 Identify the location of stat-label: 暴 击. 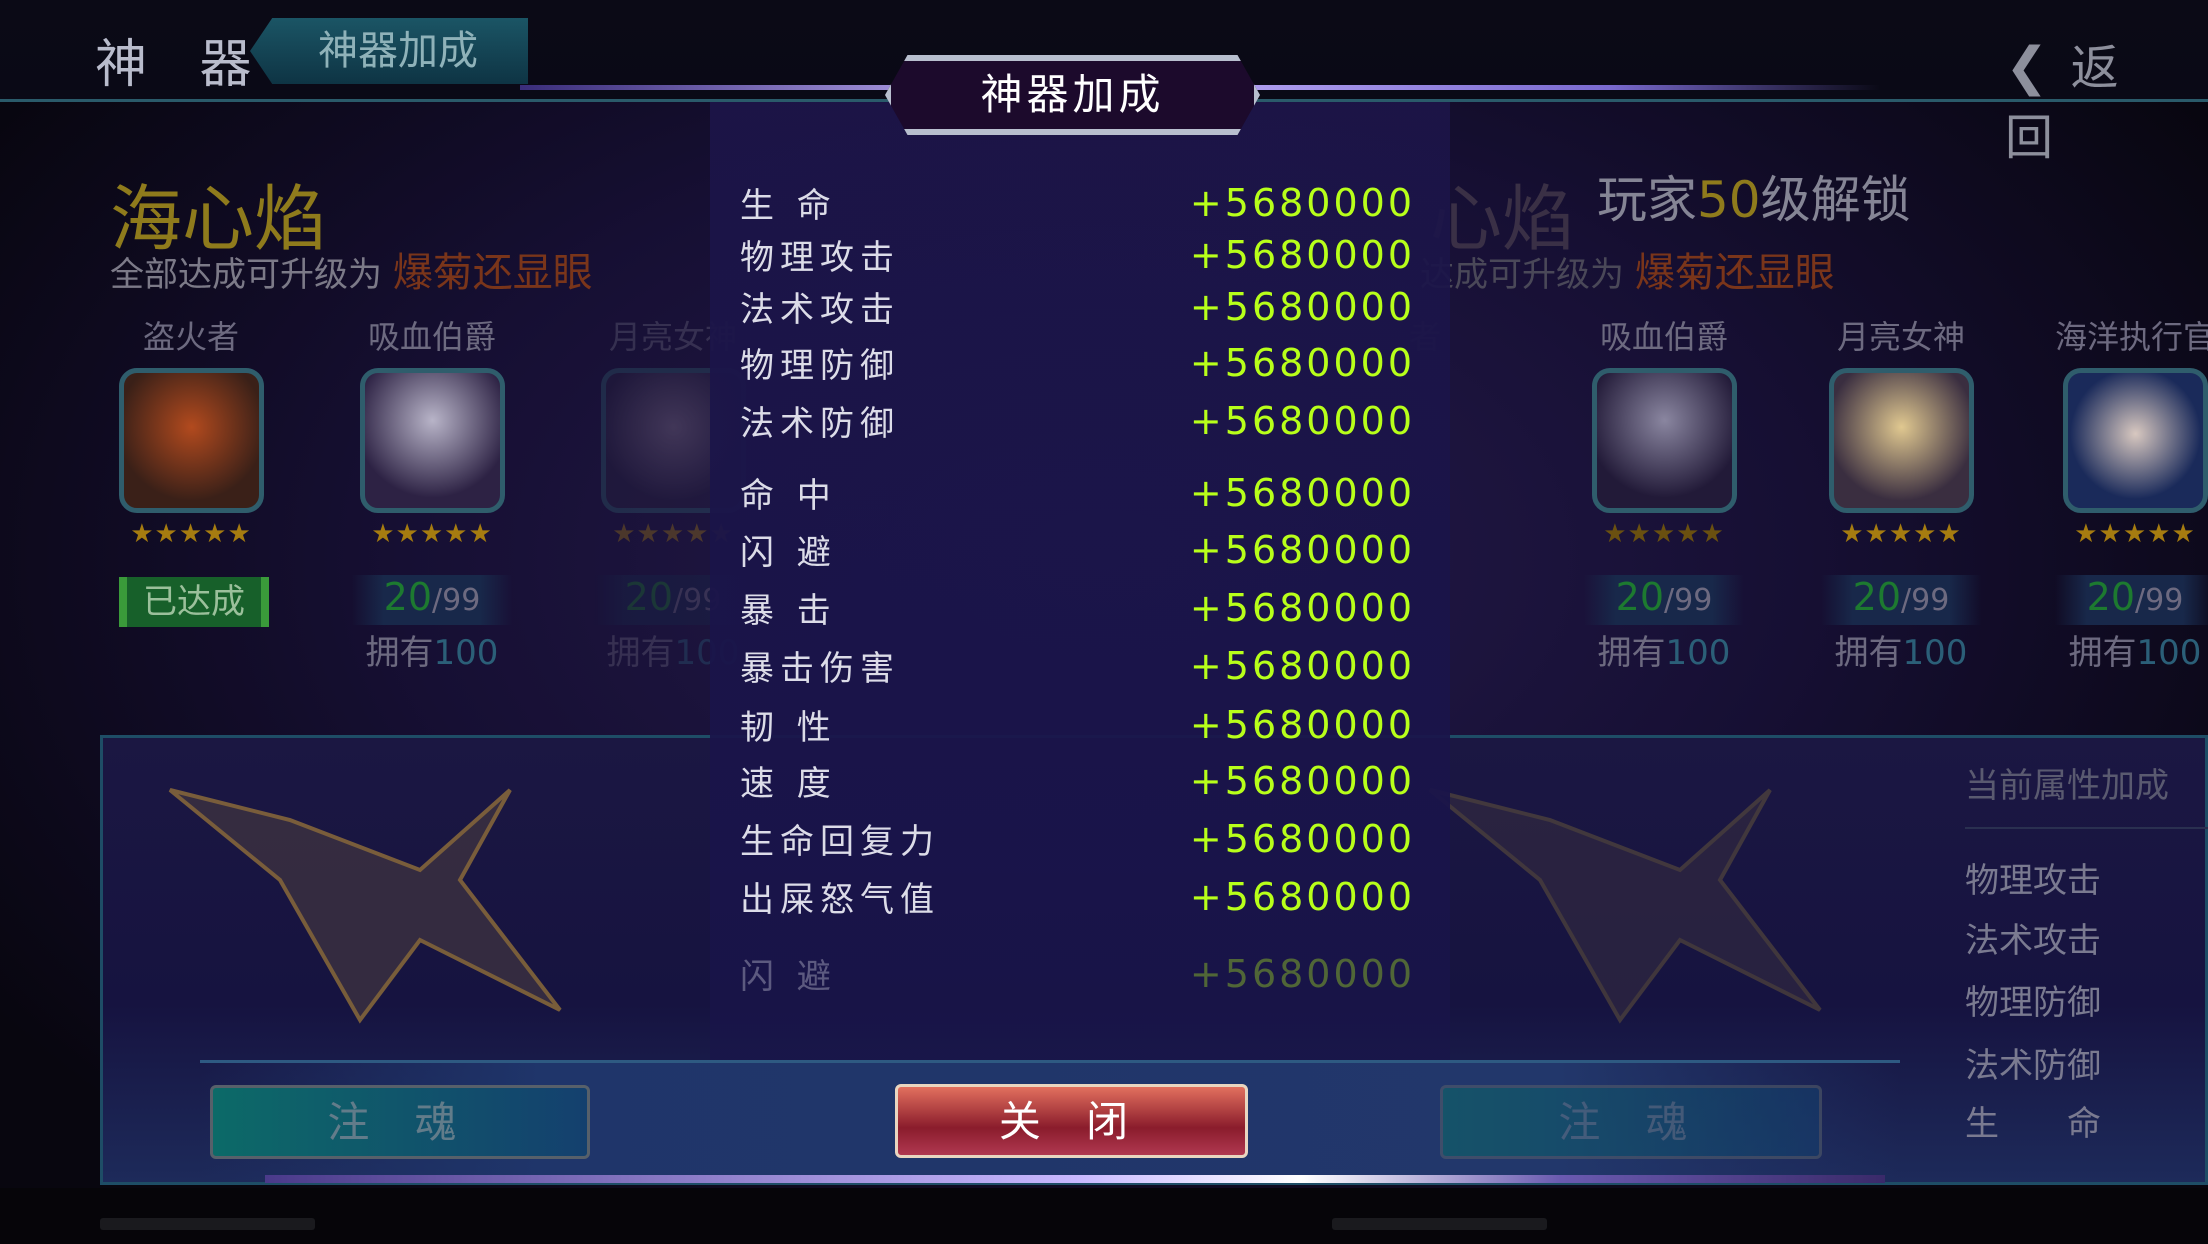
(788, 611).